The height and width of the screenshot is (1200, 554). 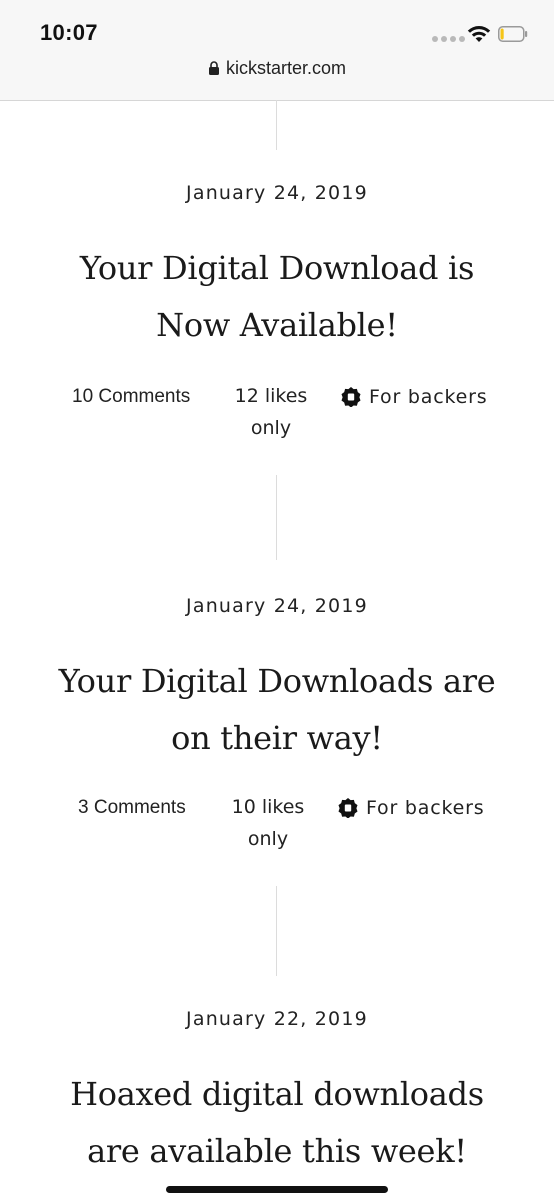 I want to click on post-meta: 10 Comments 12 likes only For backers, so click(x=277, y=420).